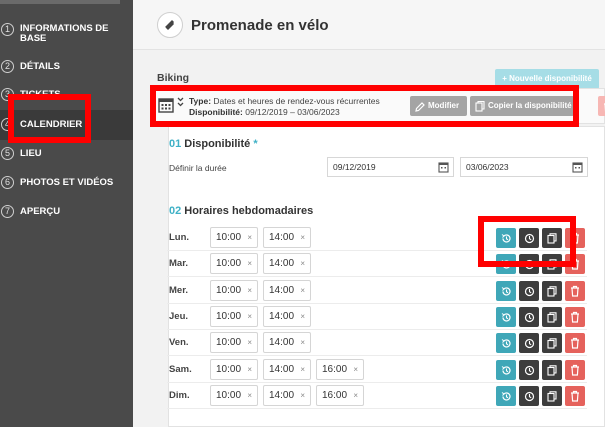  Describe the element at coordinates (524, 167) in the screenshot. I see `end-date-input: 03/06/2023` at that location.